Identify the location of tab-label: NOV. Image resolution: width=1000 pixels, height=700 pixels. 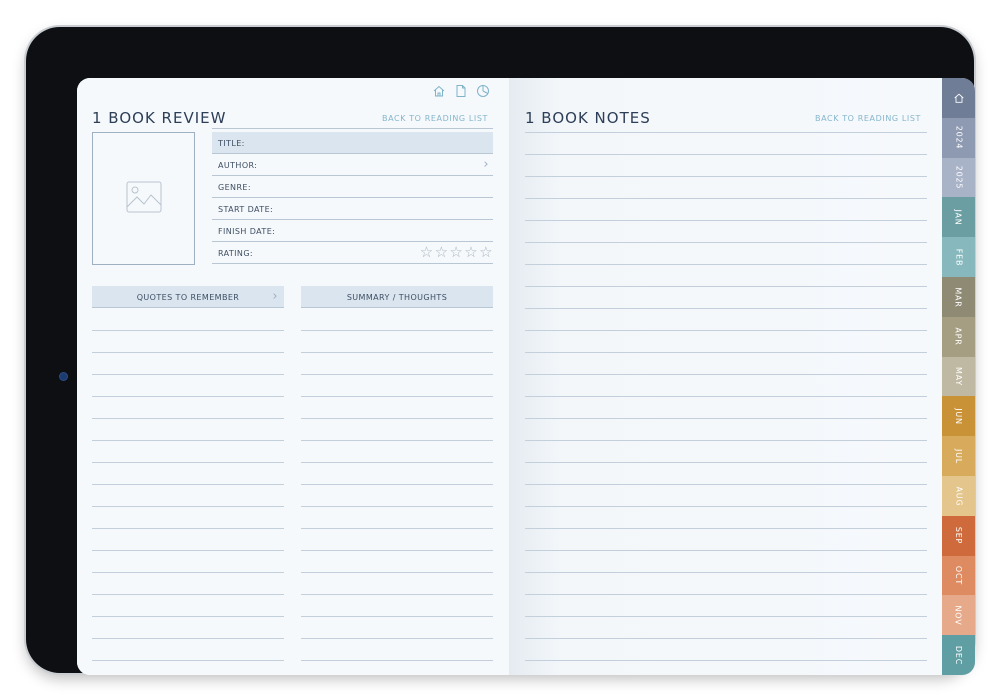
(958, 615).